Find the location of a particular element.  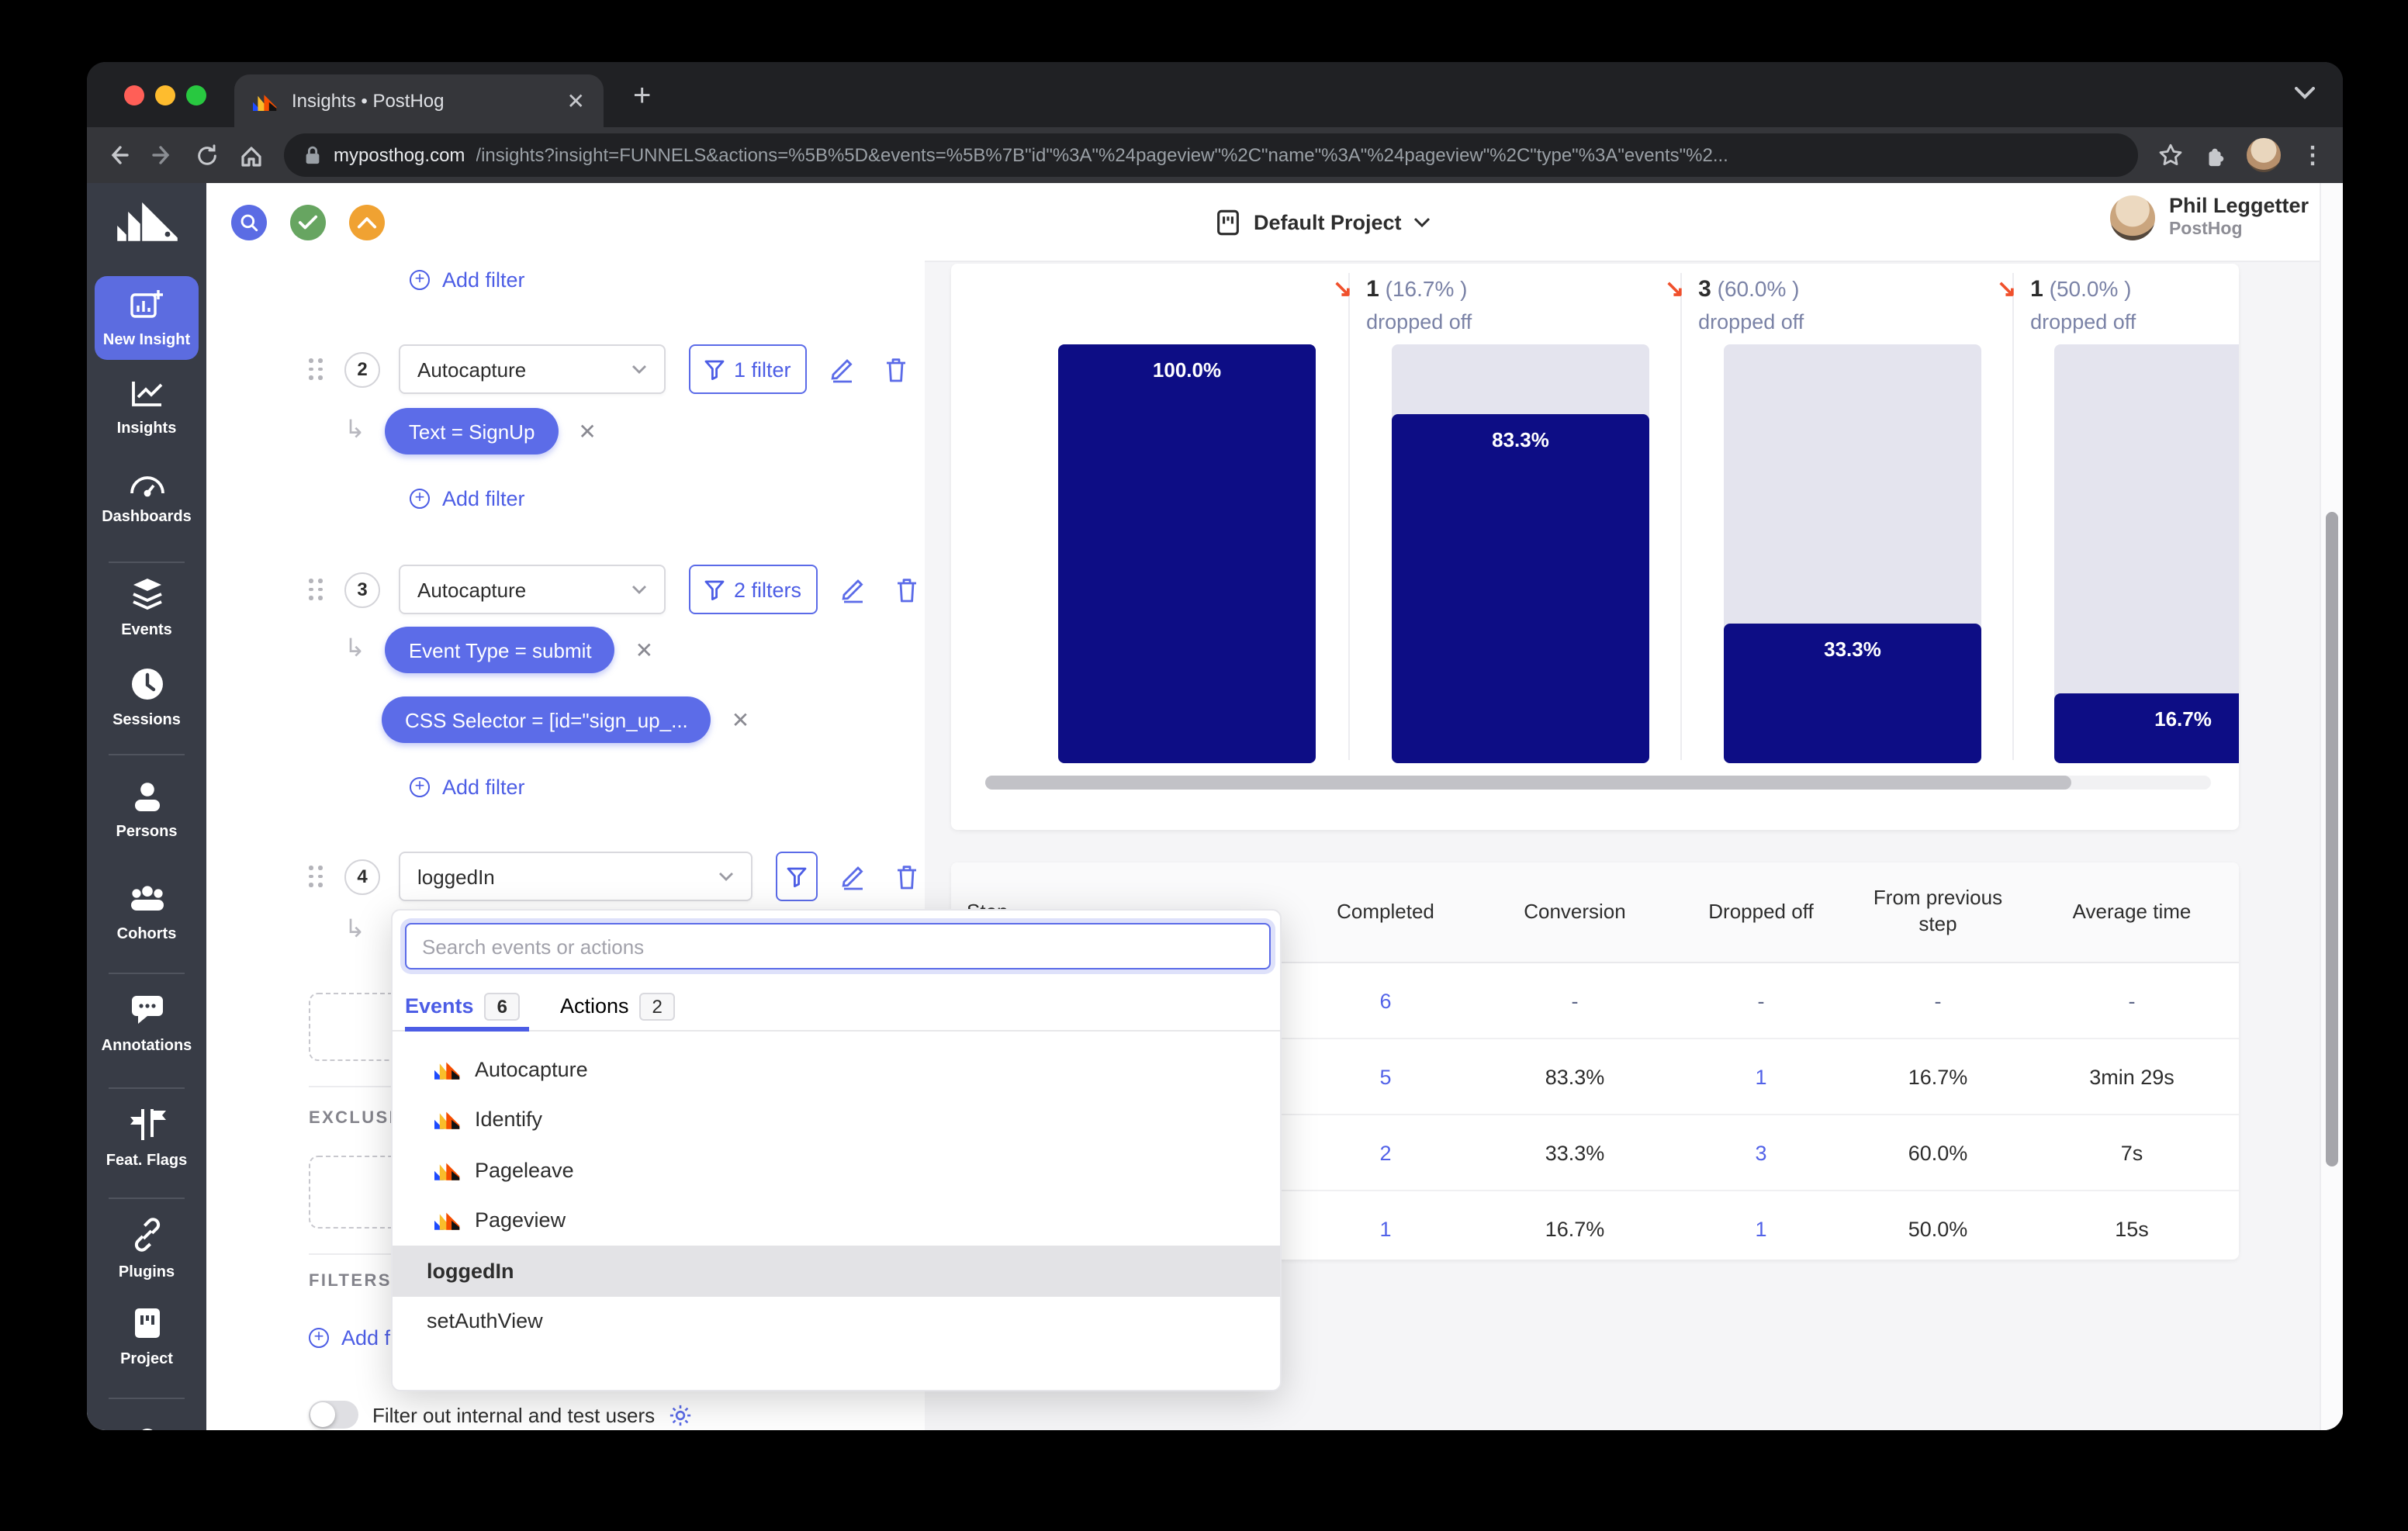

step-number: 4 is located at coordinates (362, 876).